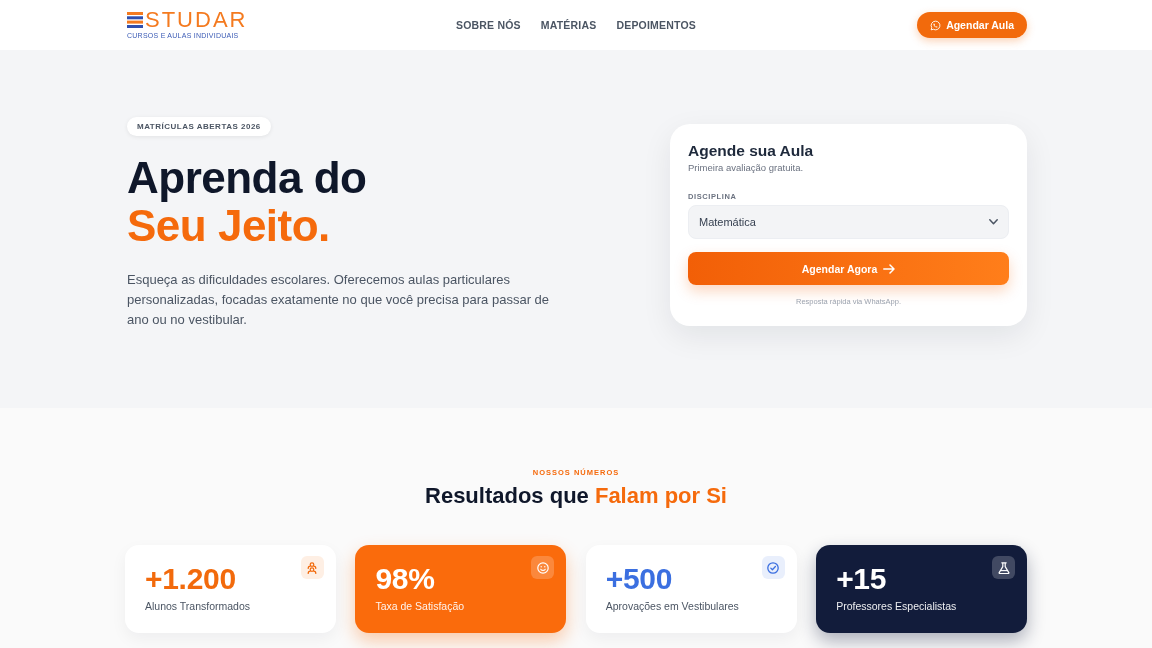 This screenshot has width=1152, height=648. What do you see at coordinates (199, 126) in the screenshot?
I see `enrollment-badge: MATRÍCULAS ABERTAS 2026` at bounding box center [199, 126].